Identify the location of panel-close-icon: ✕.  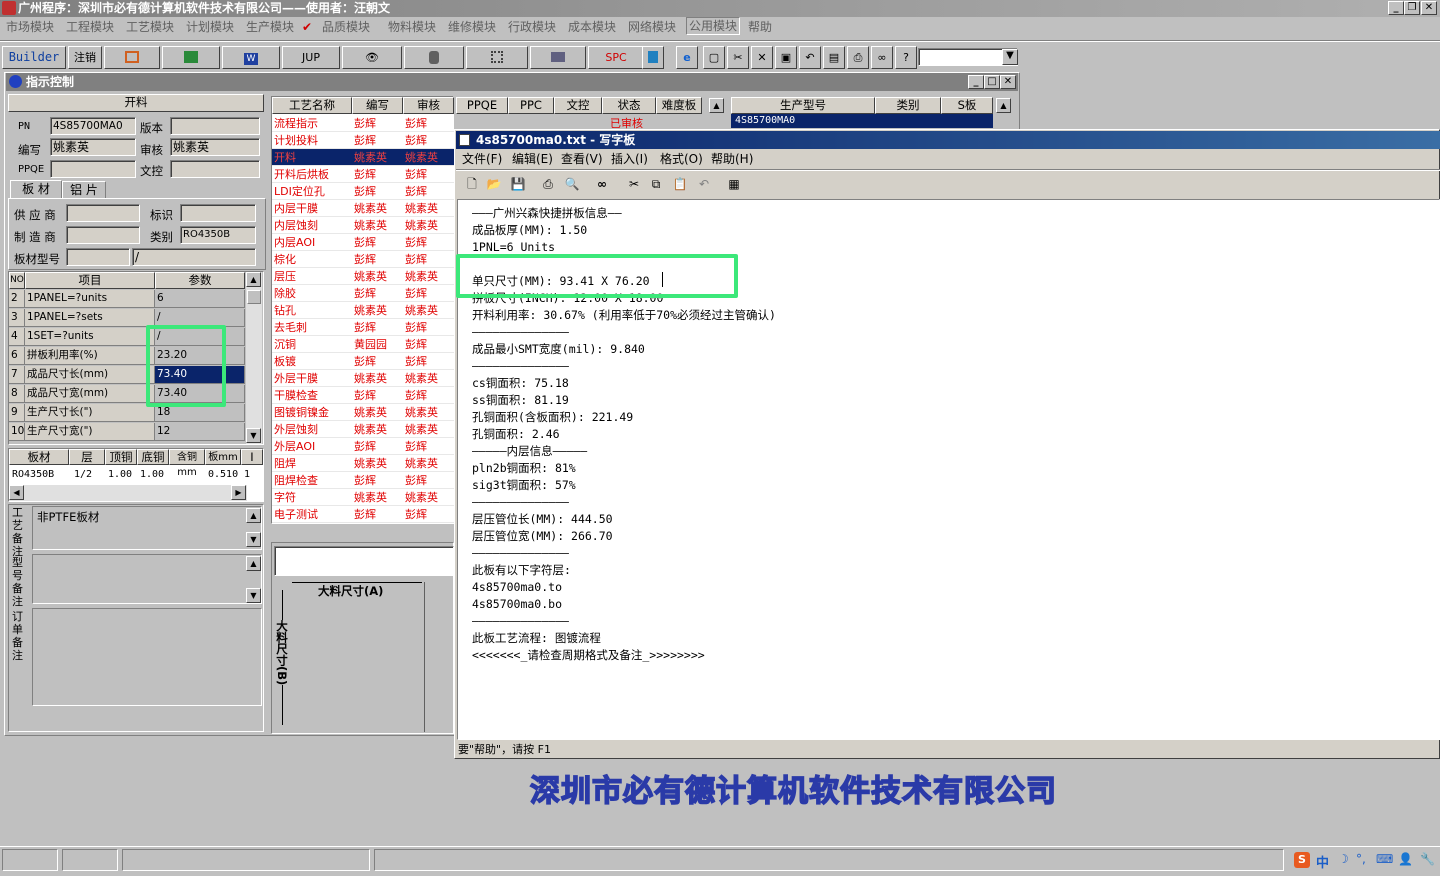
(1008, 82).